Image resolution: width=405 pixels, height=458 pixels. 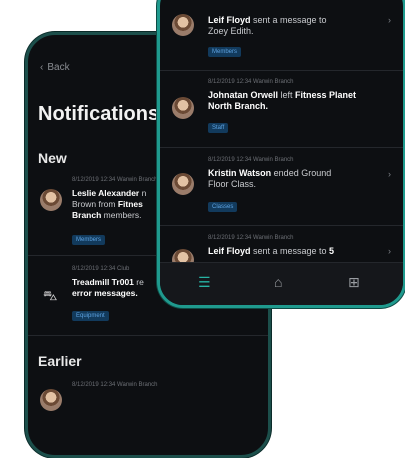 What do you see at coordinates (101, 269) in the screenshot?
I see `notification-meta: 8/12/2019 12:34 Club` at bounding box center [101, 269].